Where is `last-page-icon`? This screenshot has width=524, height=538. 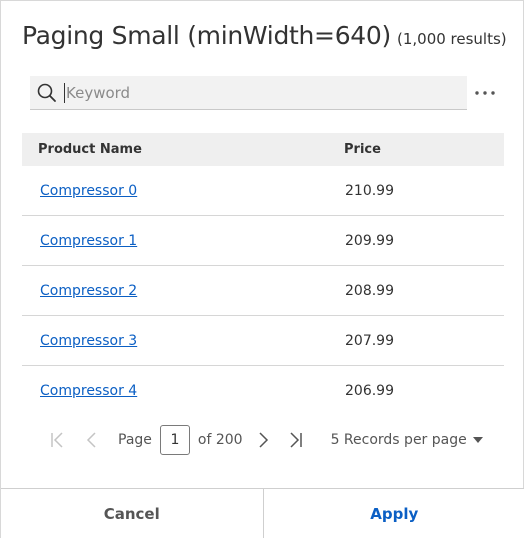
last-page-icon is located at coordinates (296, 440).